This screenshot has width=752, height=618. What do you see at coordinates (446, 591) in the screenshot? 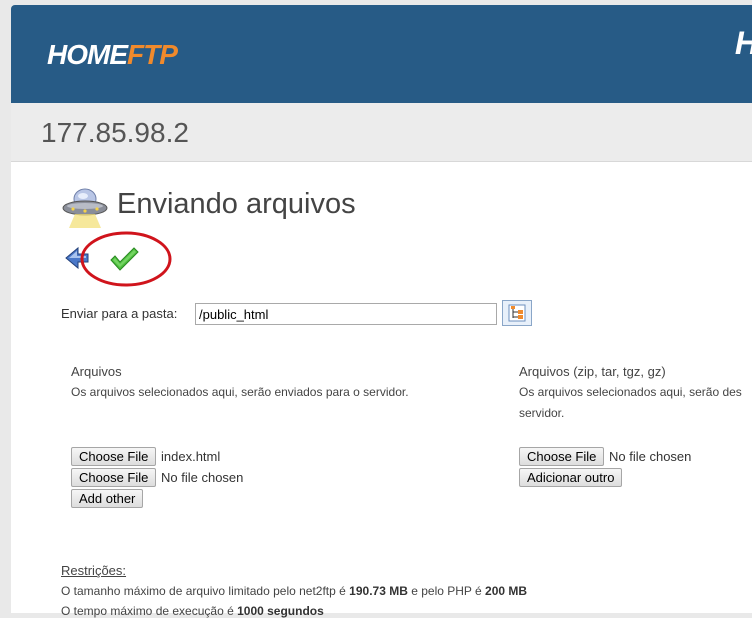
I see `size-limit-mid: e pelo PHP é` at bounding box center [446, 591].